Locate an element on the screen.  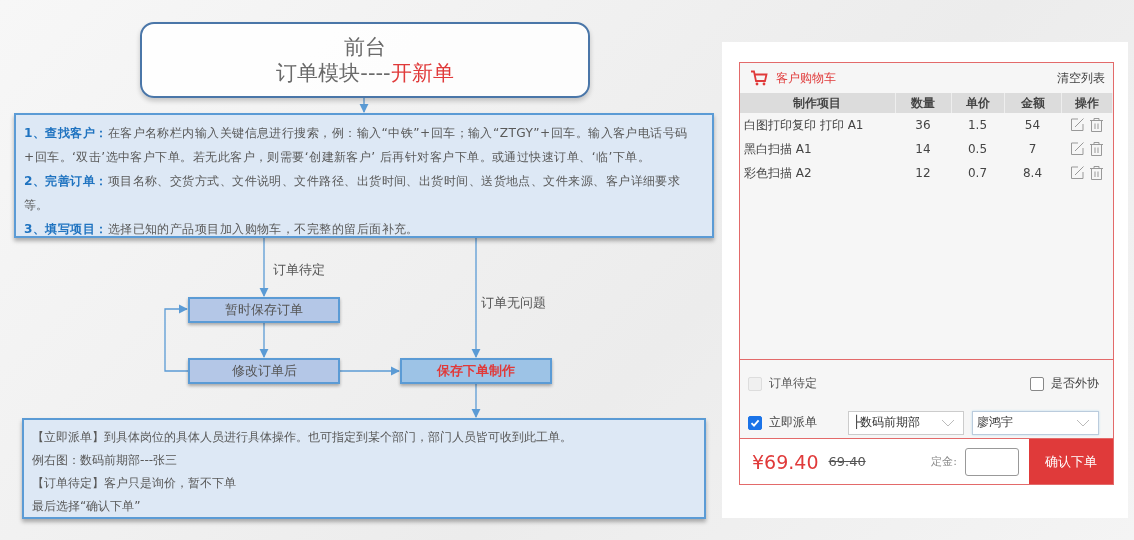
step-text: 2、完善订单：项目名称、交货方式、文件说明、文件路径、出货时间、出货时间、送货地点、文件来源、客户详细要求等。 is located at coordinates (353, 193).